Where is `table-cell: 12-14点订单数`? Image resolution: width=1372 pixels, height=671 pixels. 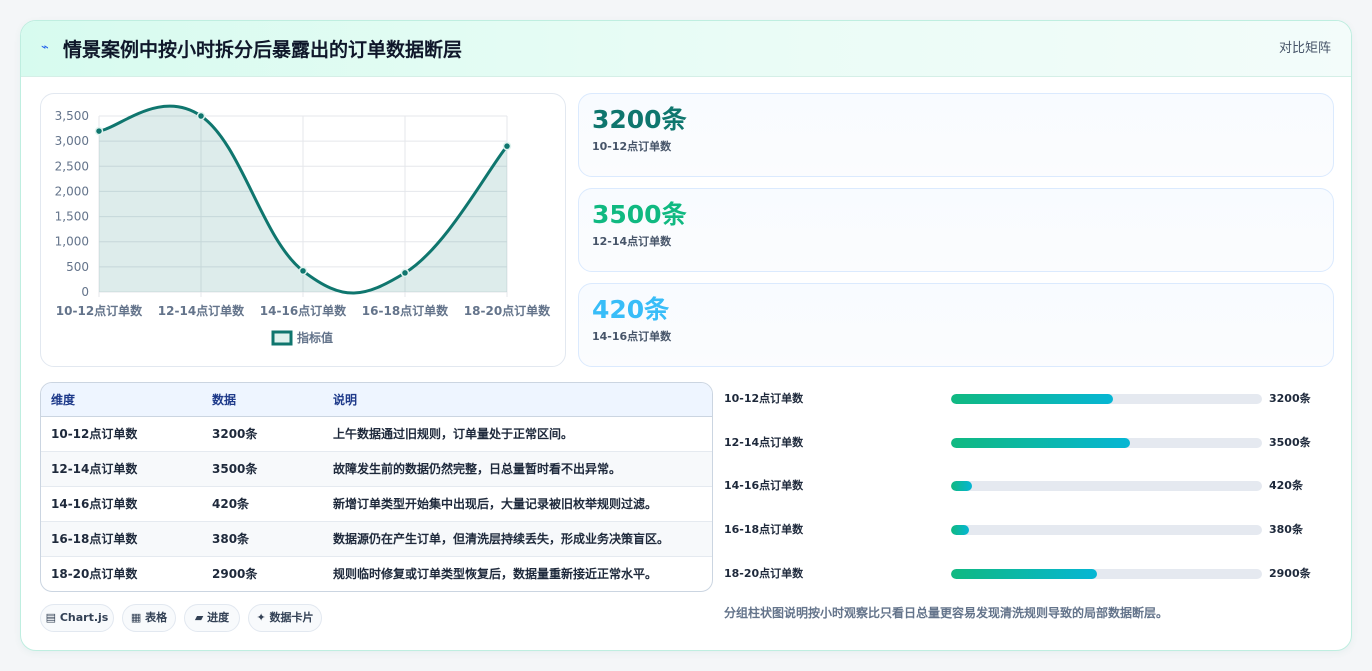 table-cell: 12-14点订单数 is located at coordinates (121, 469).